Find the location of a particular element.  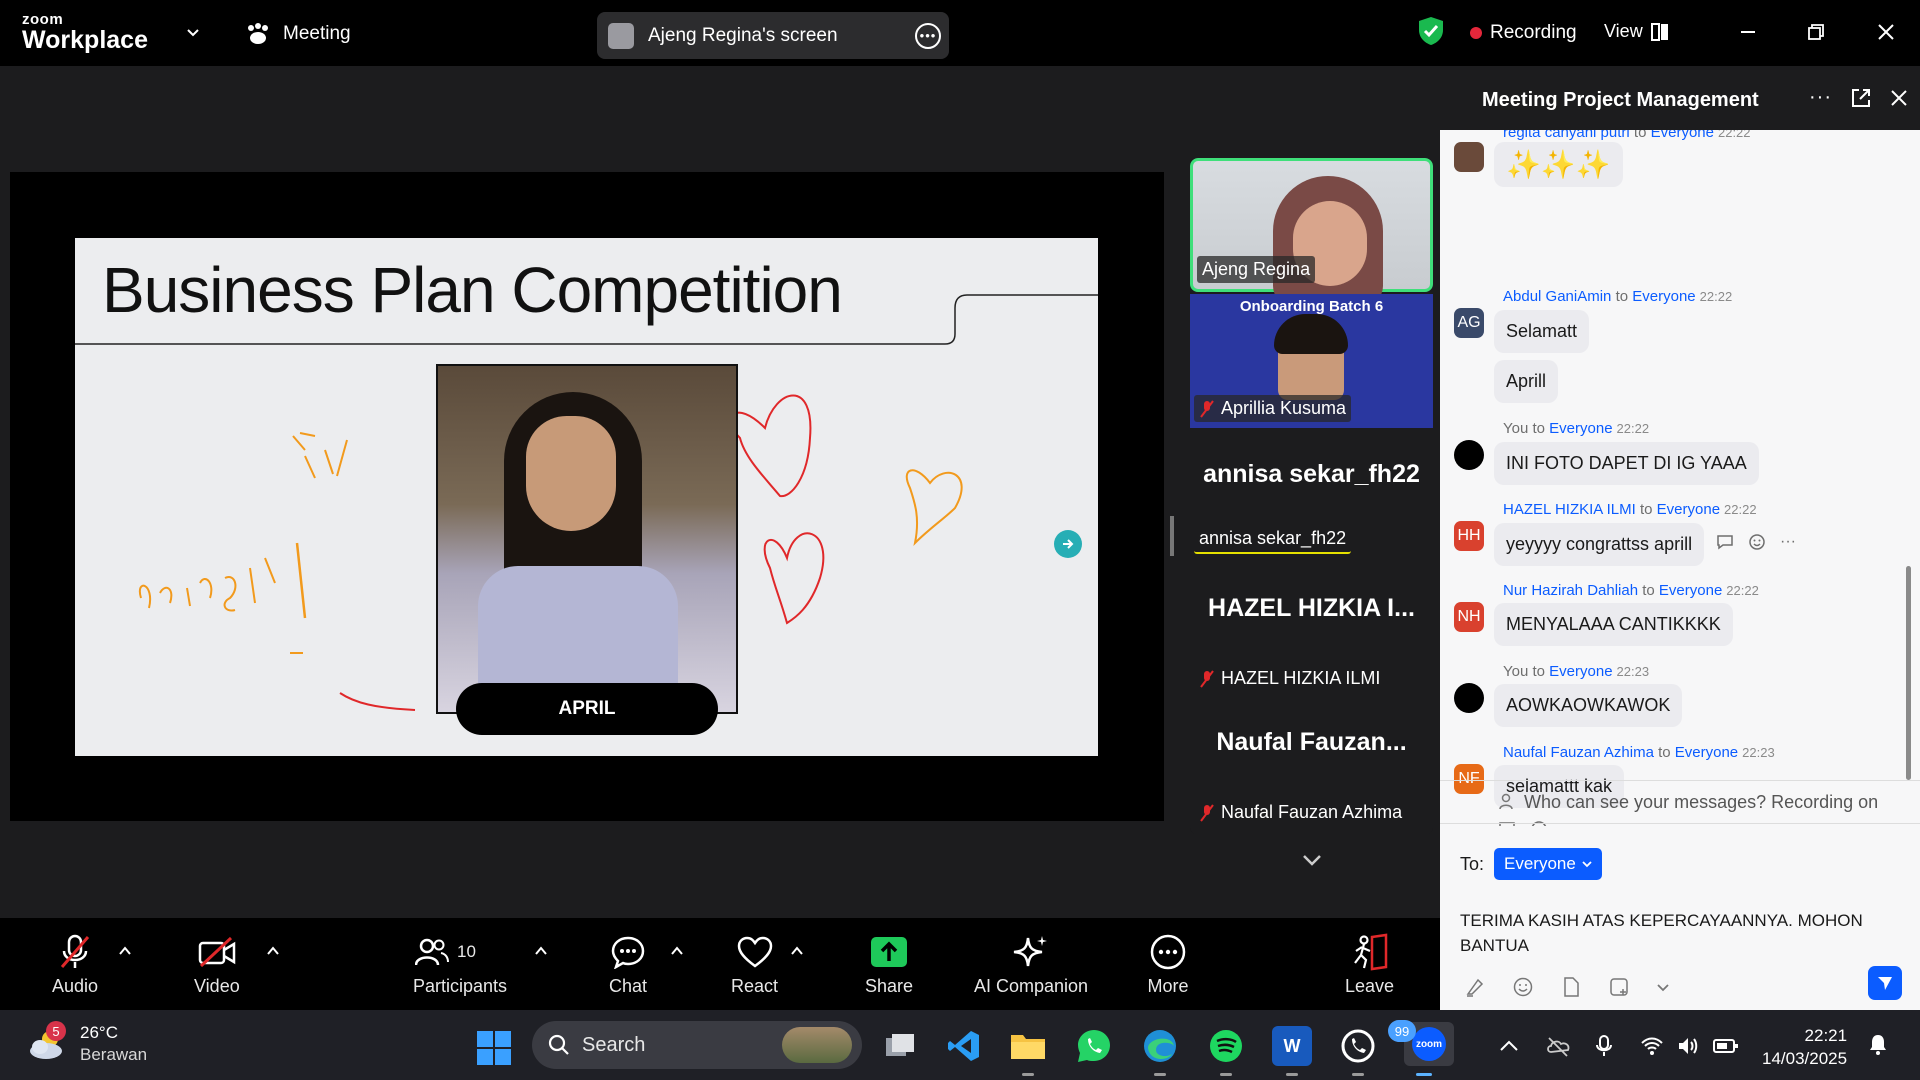

message-to-label: to is located at coordinates (1664, 752).